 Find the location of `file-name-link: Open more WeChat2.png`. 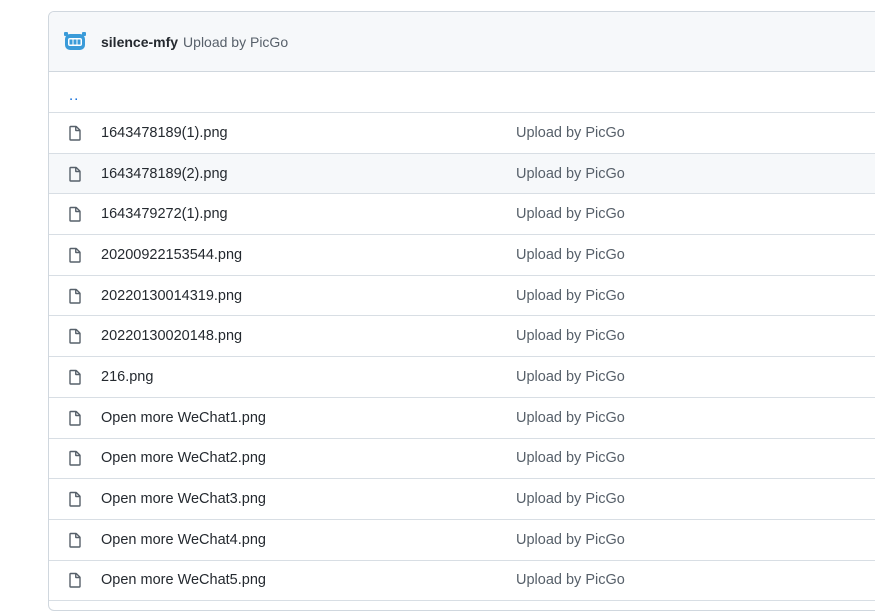

file-name-link: Open more WeChat2.png is located at coordinates (183, 458).